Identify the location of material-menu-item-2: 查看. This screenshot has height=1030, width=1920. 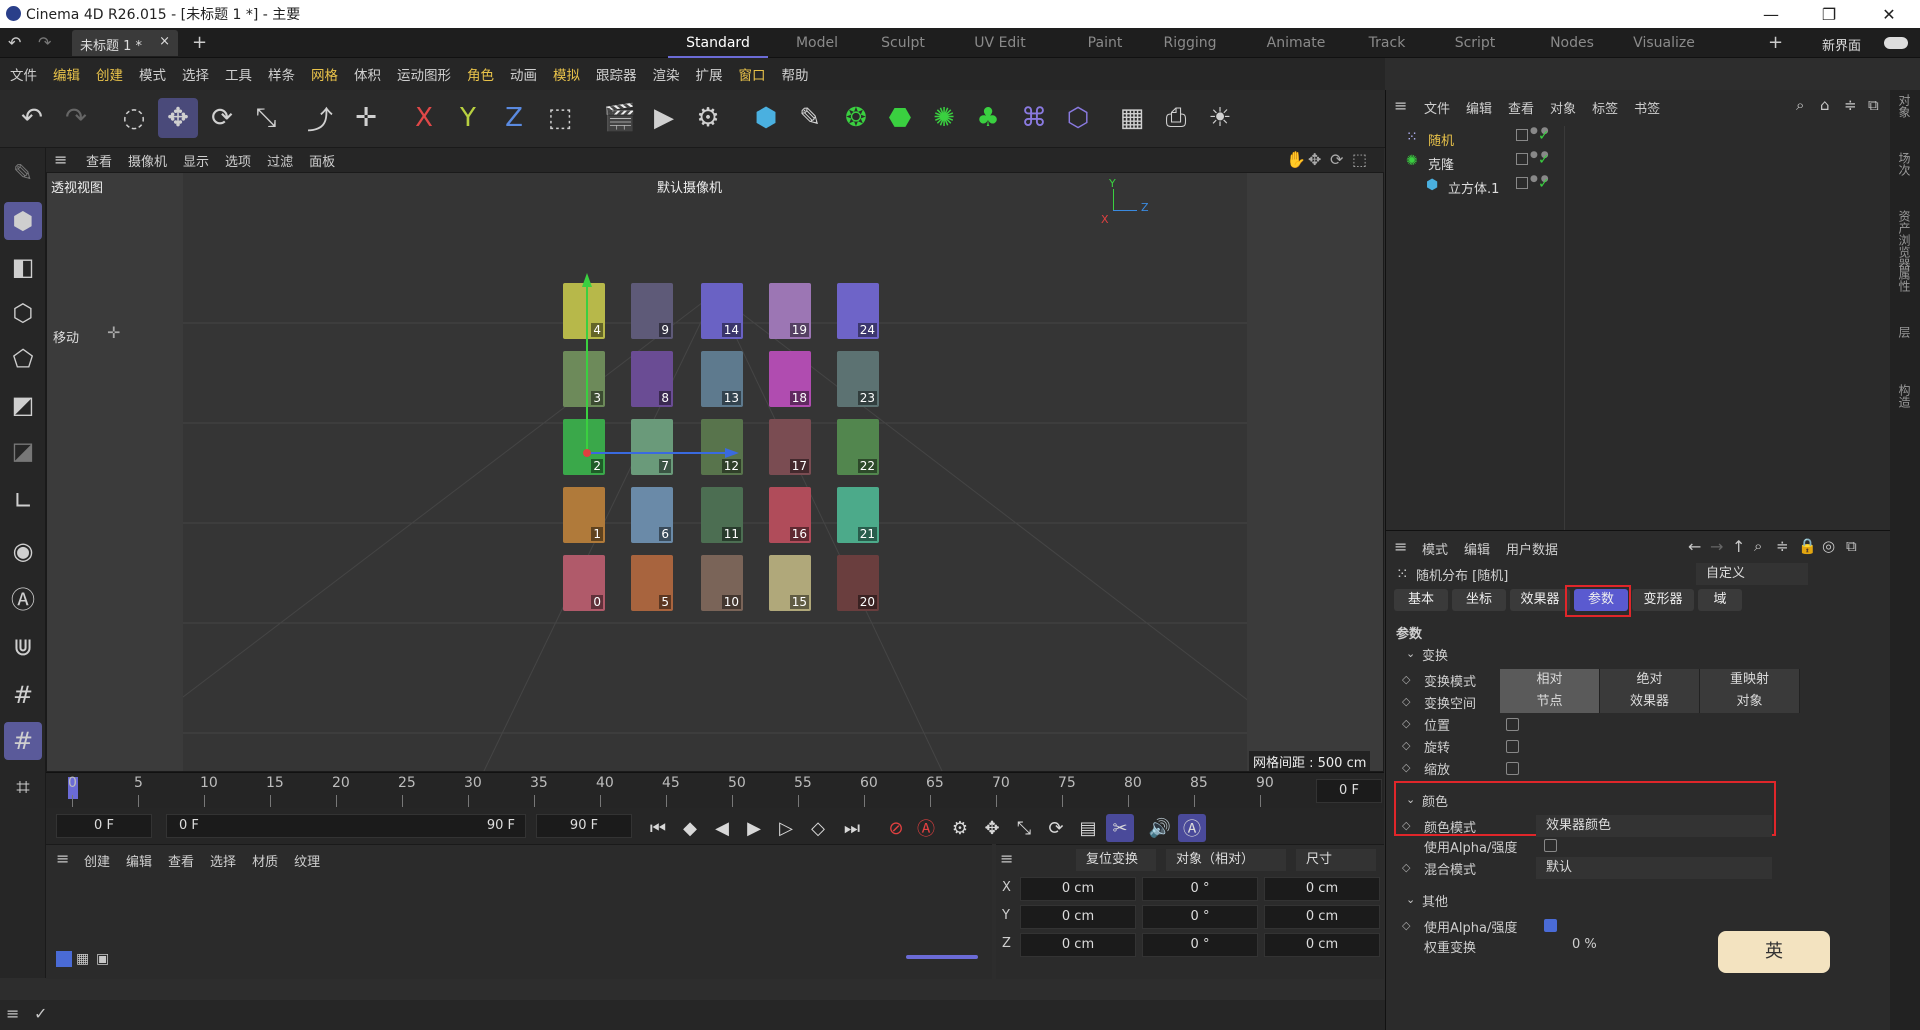
(181, 860).